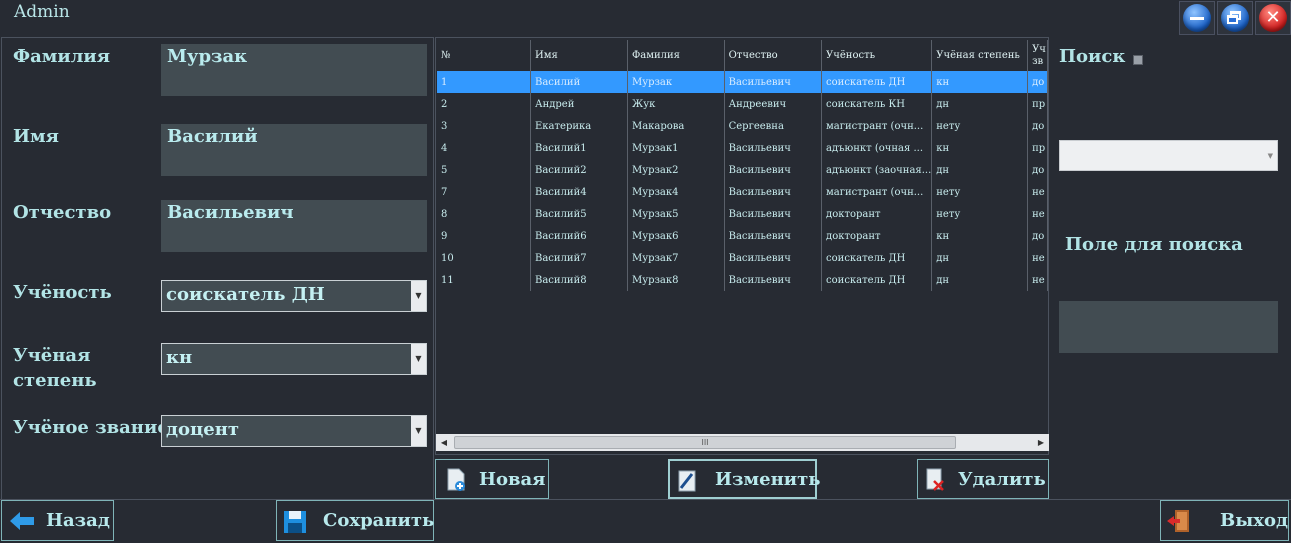  I want to click on bottom-divider, so click(645, 499).